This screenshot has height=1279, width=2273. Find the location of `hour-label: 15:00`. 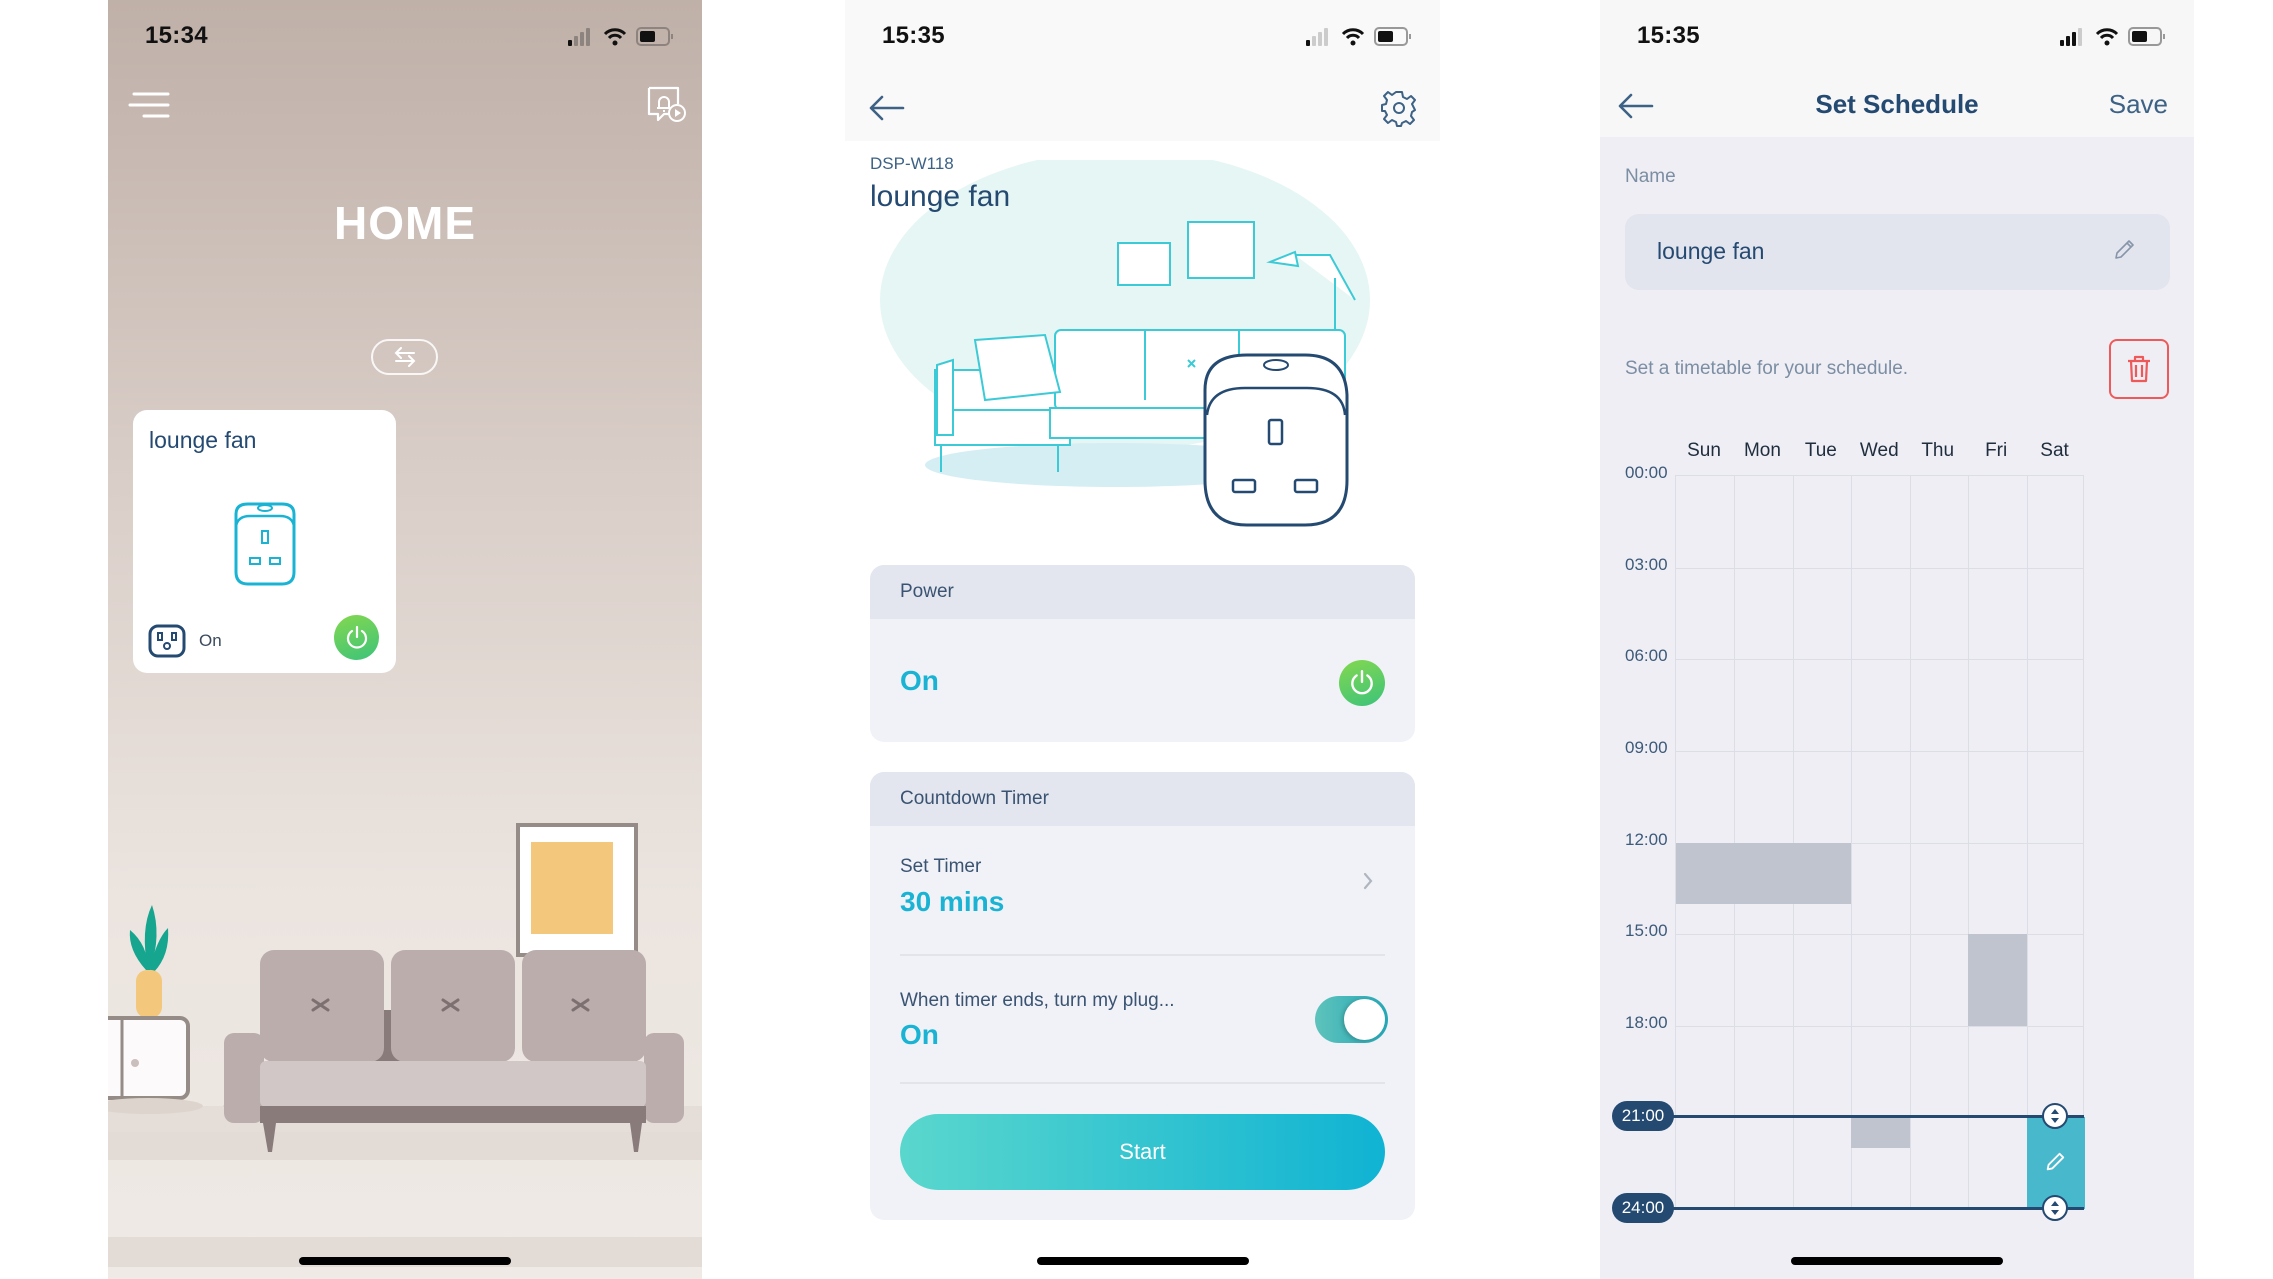

hour-label: 15:00 is located at coordinates (1646, 931).